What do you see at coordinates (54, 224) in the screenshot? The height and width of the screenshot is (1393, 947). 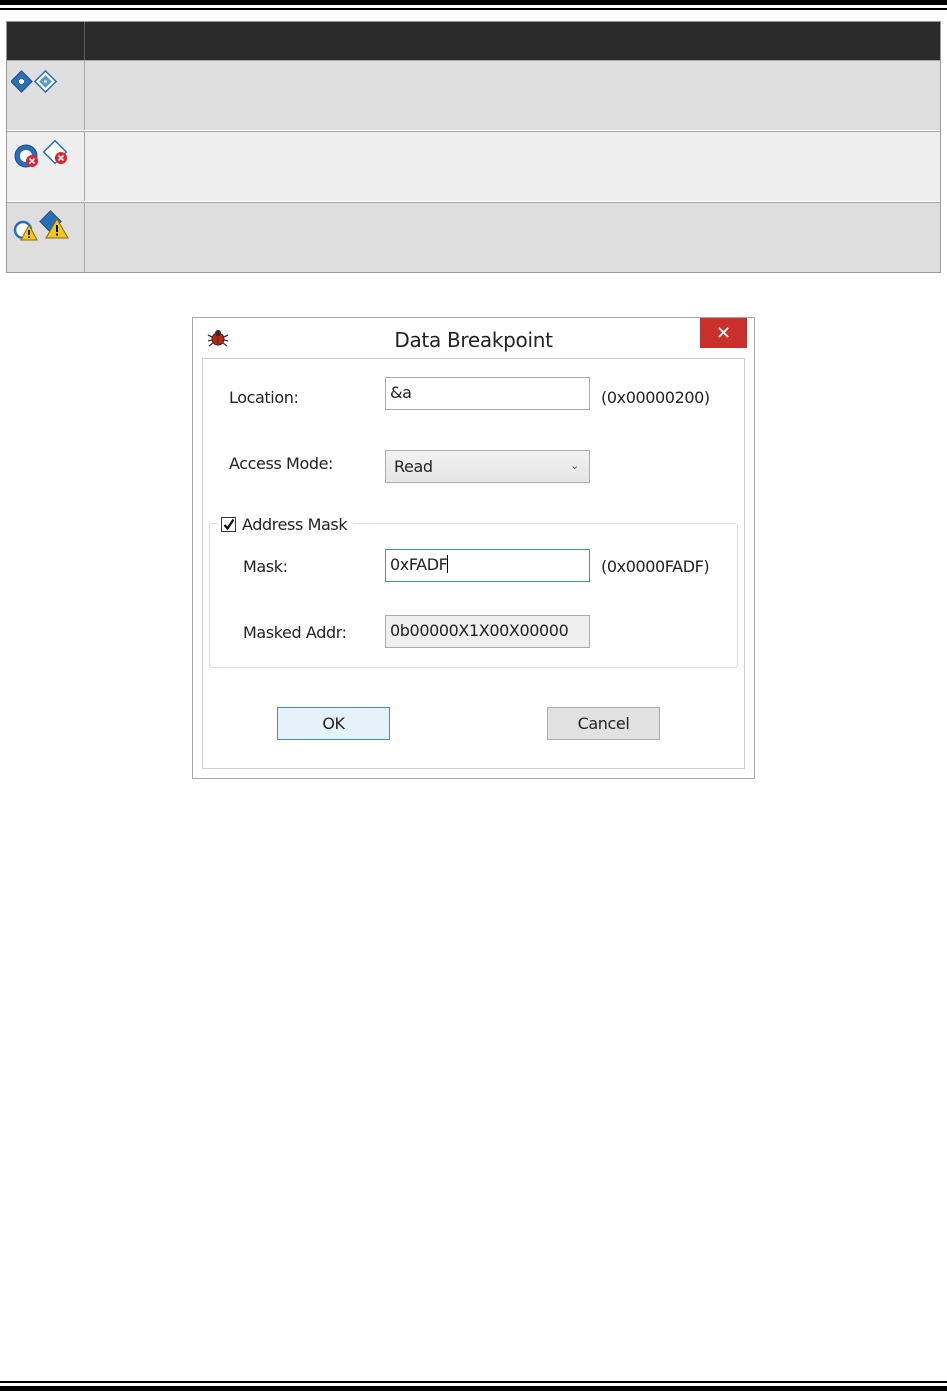 I see `data-breakpoint-warning-icon` at bounding box center [54, 224].